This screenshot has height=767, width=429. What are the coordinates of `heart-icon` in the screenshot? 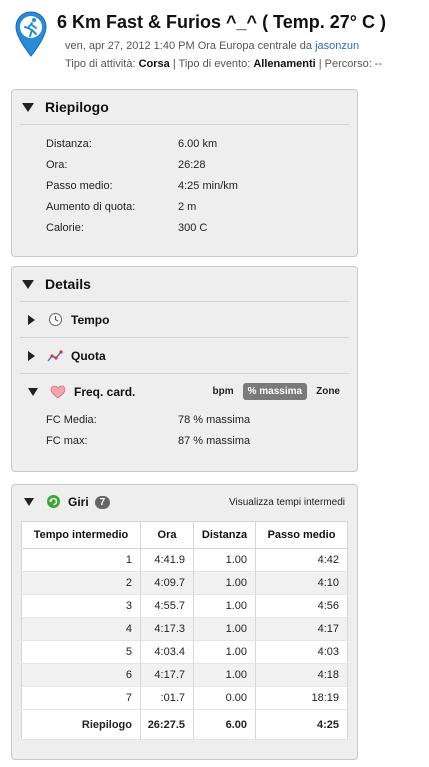 It's located at (58, 392).